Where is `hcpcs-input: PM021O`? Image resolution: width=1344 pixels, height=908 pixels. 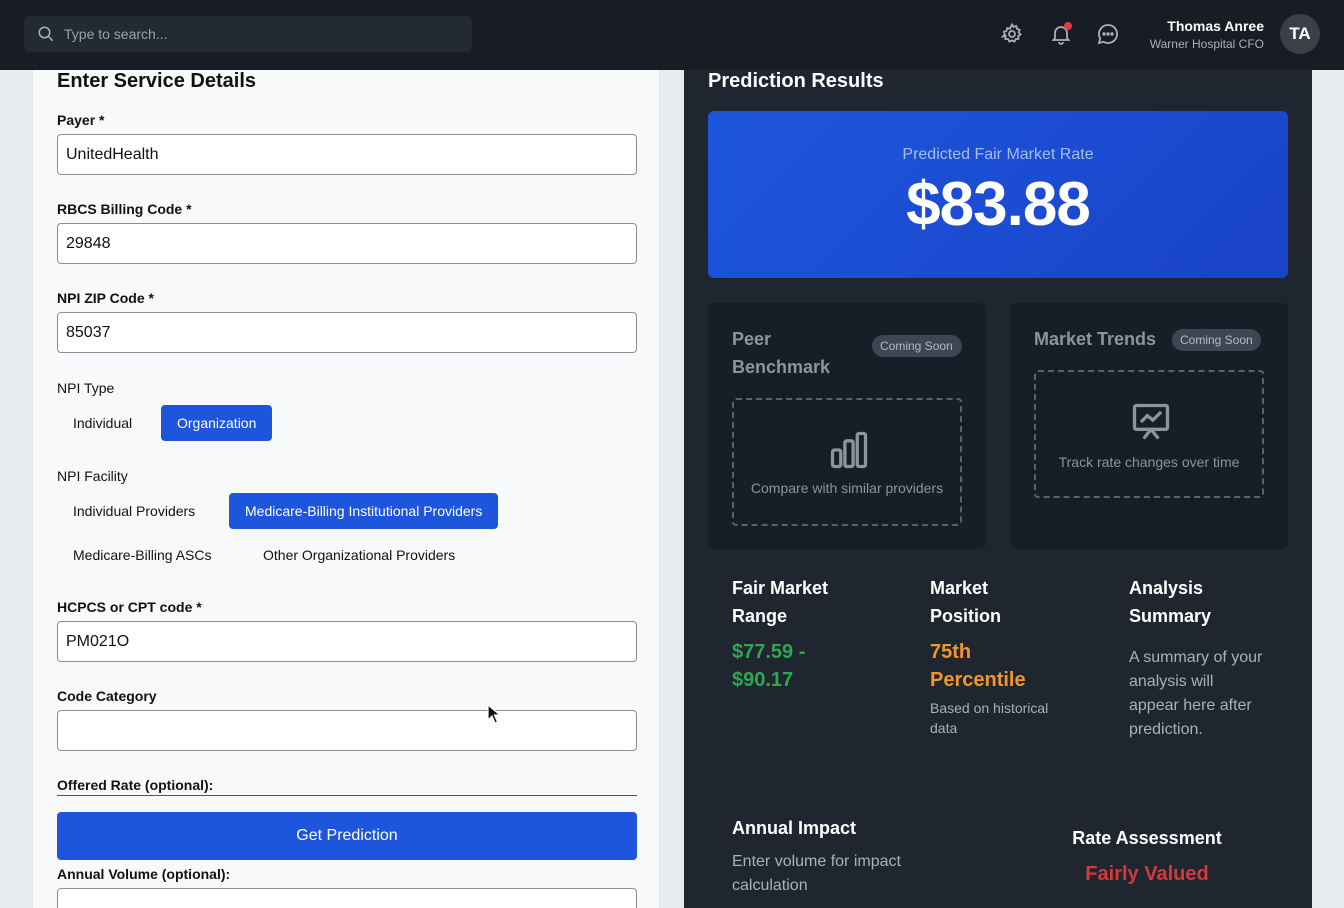 hcpcs-input: PM021O is located at coordinates (347, 641).